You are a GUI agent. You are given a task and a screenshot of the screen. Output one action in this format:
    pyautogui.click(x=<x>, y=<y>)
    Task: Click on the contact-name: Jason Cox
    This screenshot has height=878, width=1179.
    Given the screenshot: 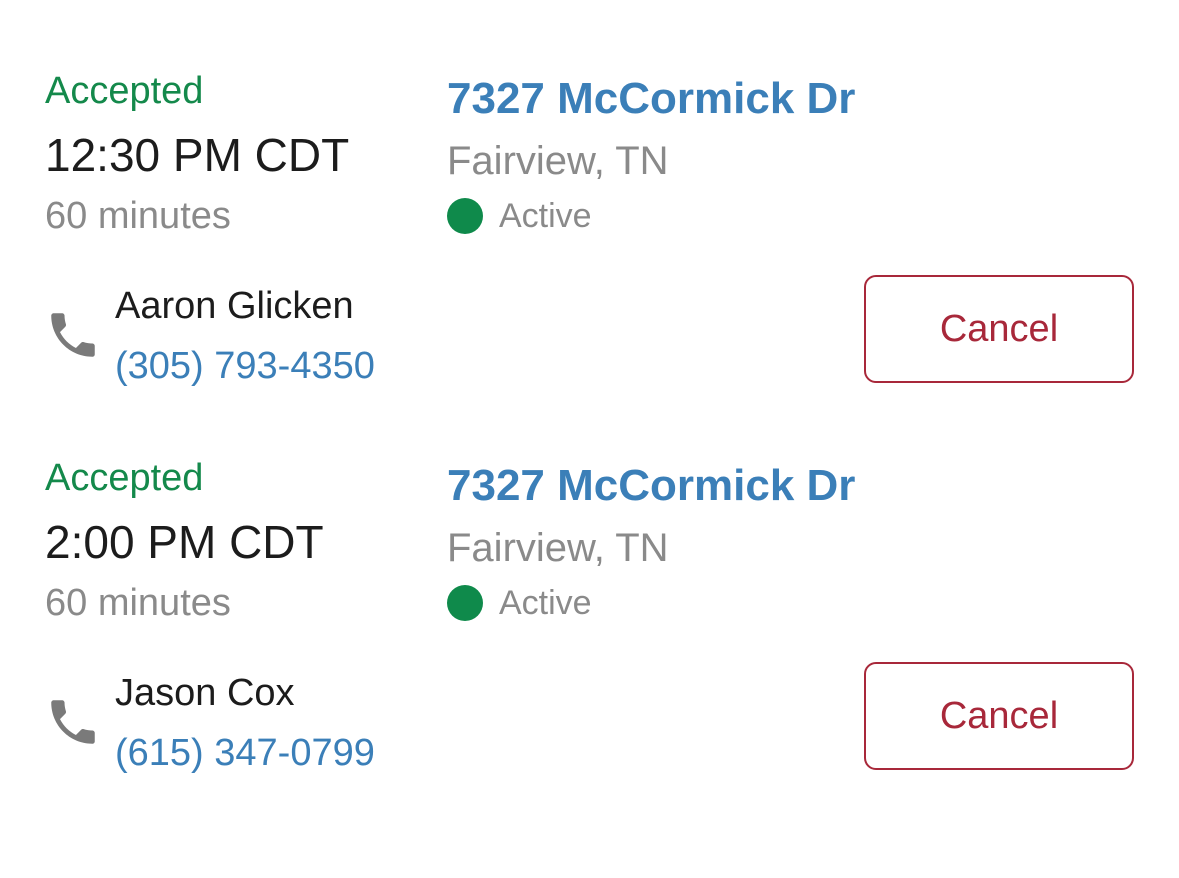 What is the action you would take?
    pyautogui.click(x=205, y=693)
    